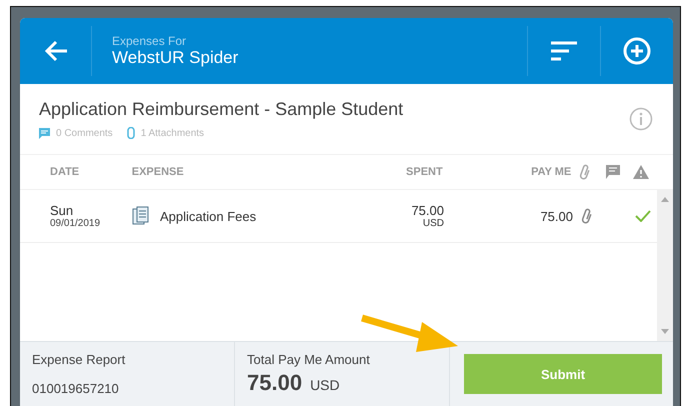  Describe the element at coordinates (551, 172) in the screenshot. I see `column-header: PAY ME` at that location.